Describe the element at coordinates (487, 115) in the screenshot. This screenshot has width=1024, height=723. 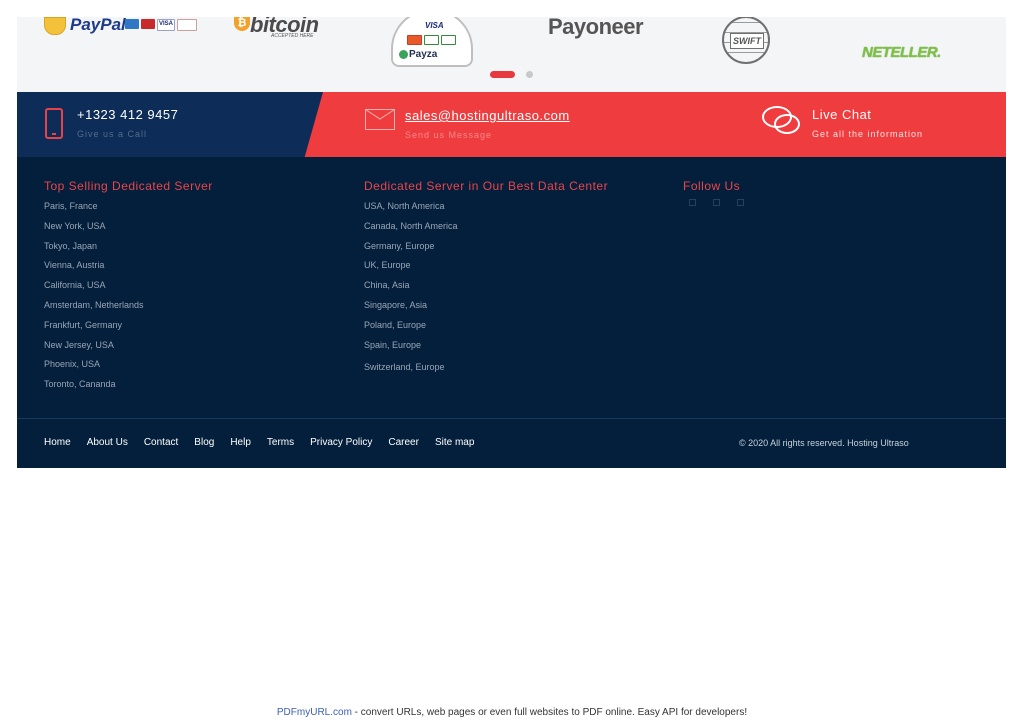
I see `email-link: sales@hostingultraso.com` at that location.